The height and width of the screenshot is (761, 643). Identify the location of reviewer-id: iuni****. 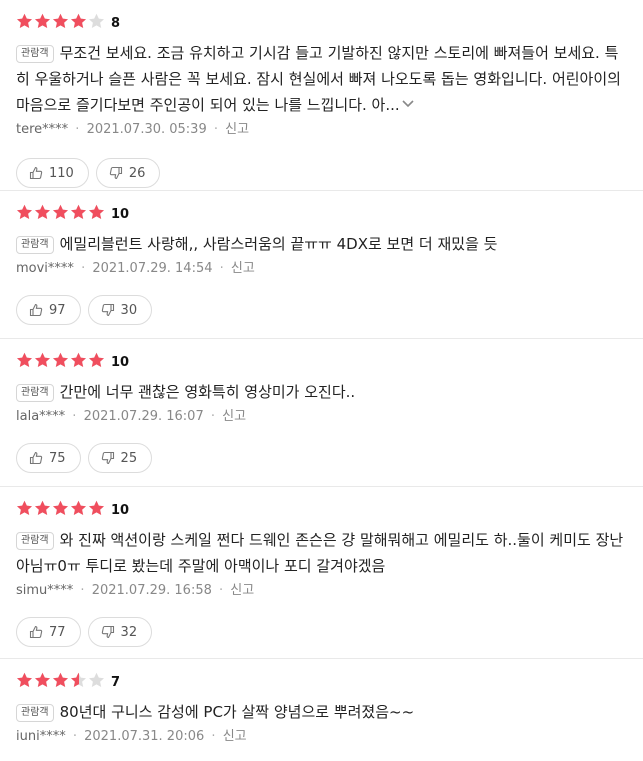
(41, 736).